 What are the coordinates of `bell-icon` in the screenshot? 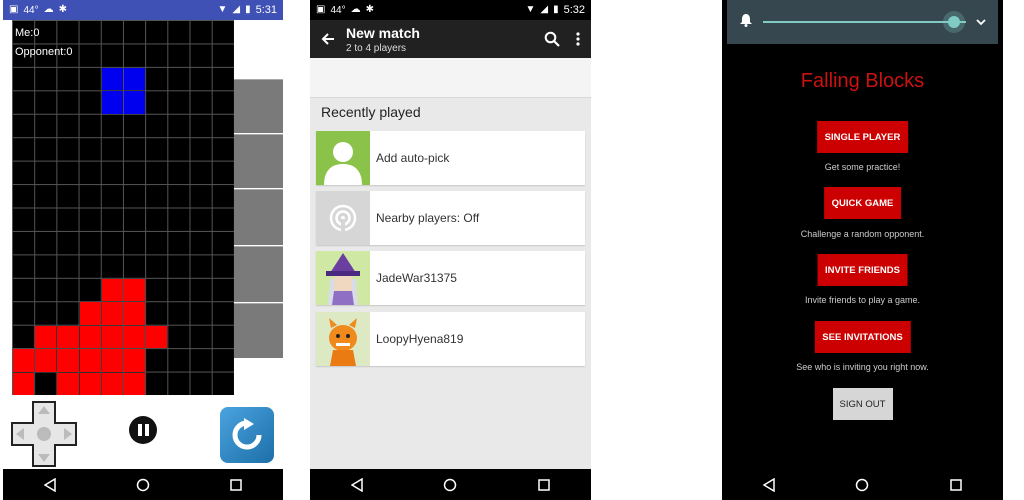 It's located at (746, 22).